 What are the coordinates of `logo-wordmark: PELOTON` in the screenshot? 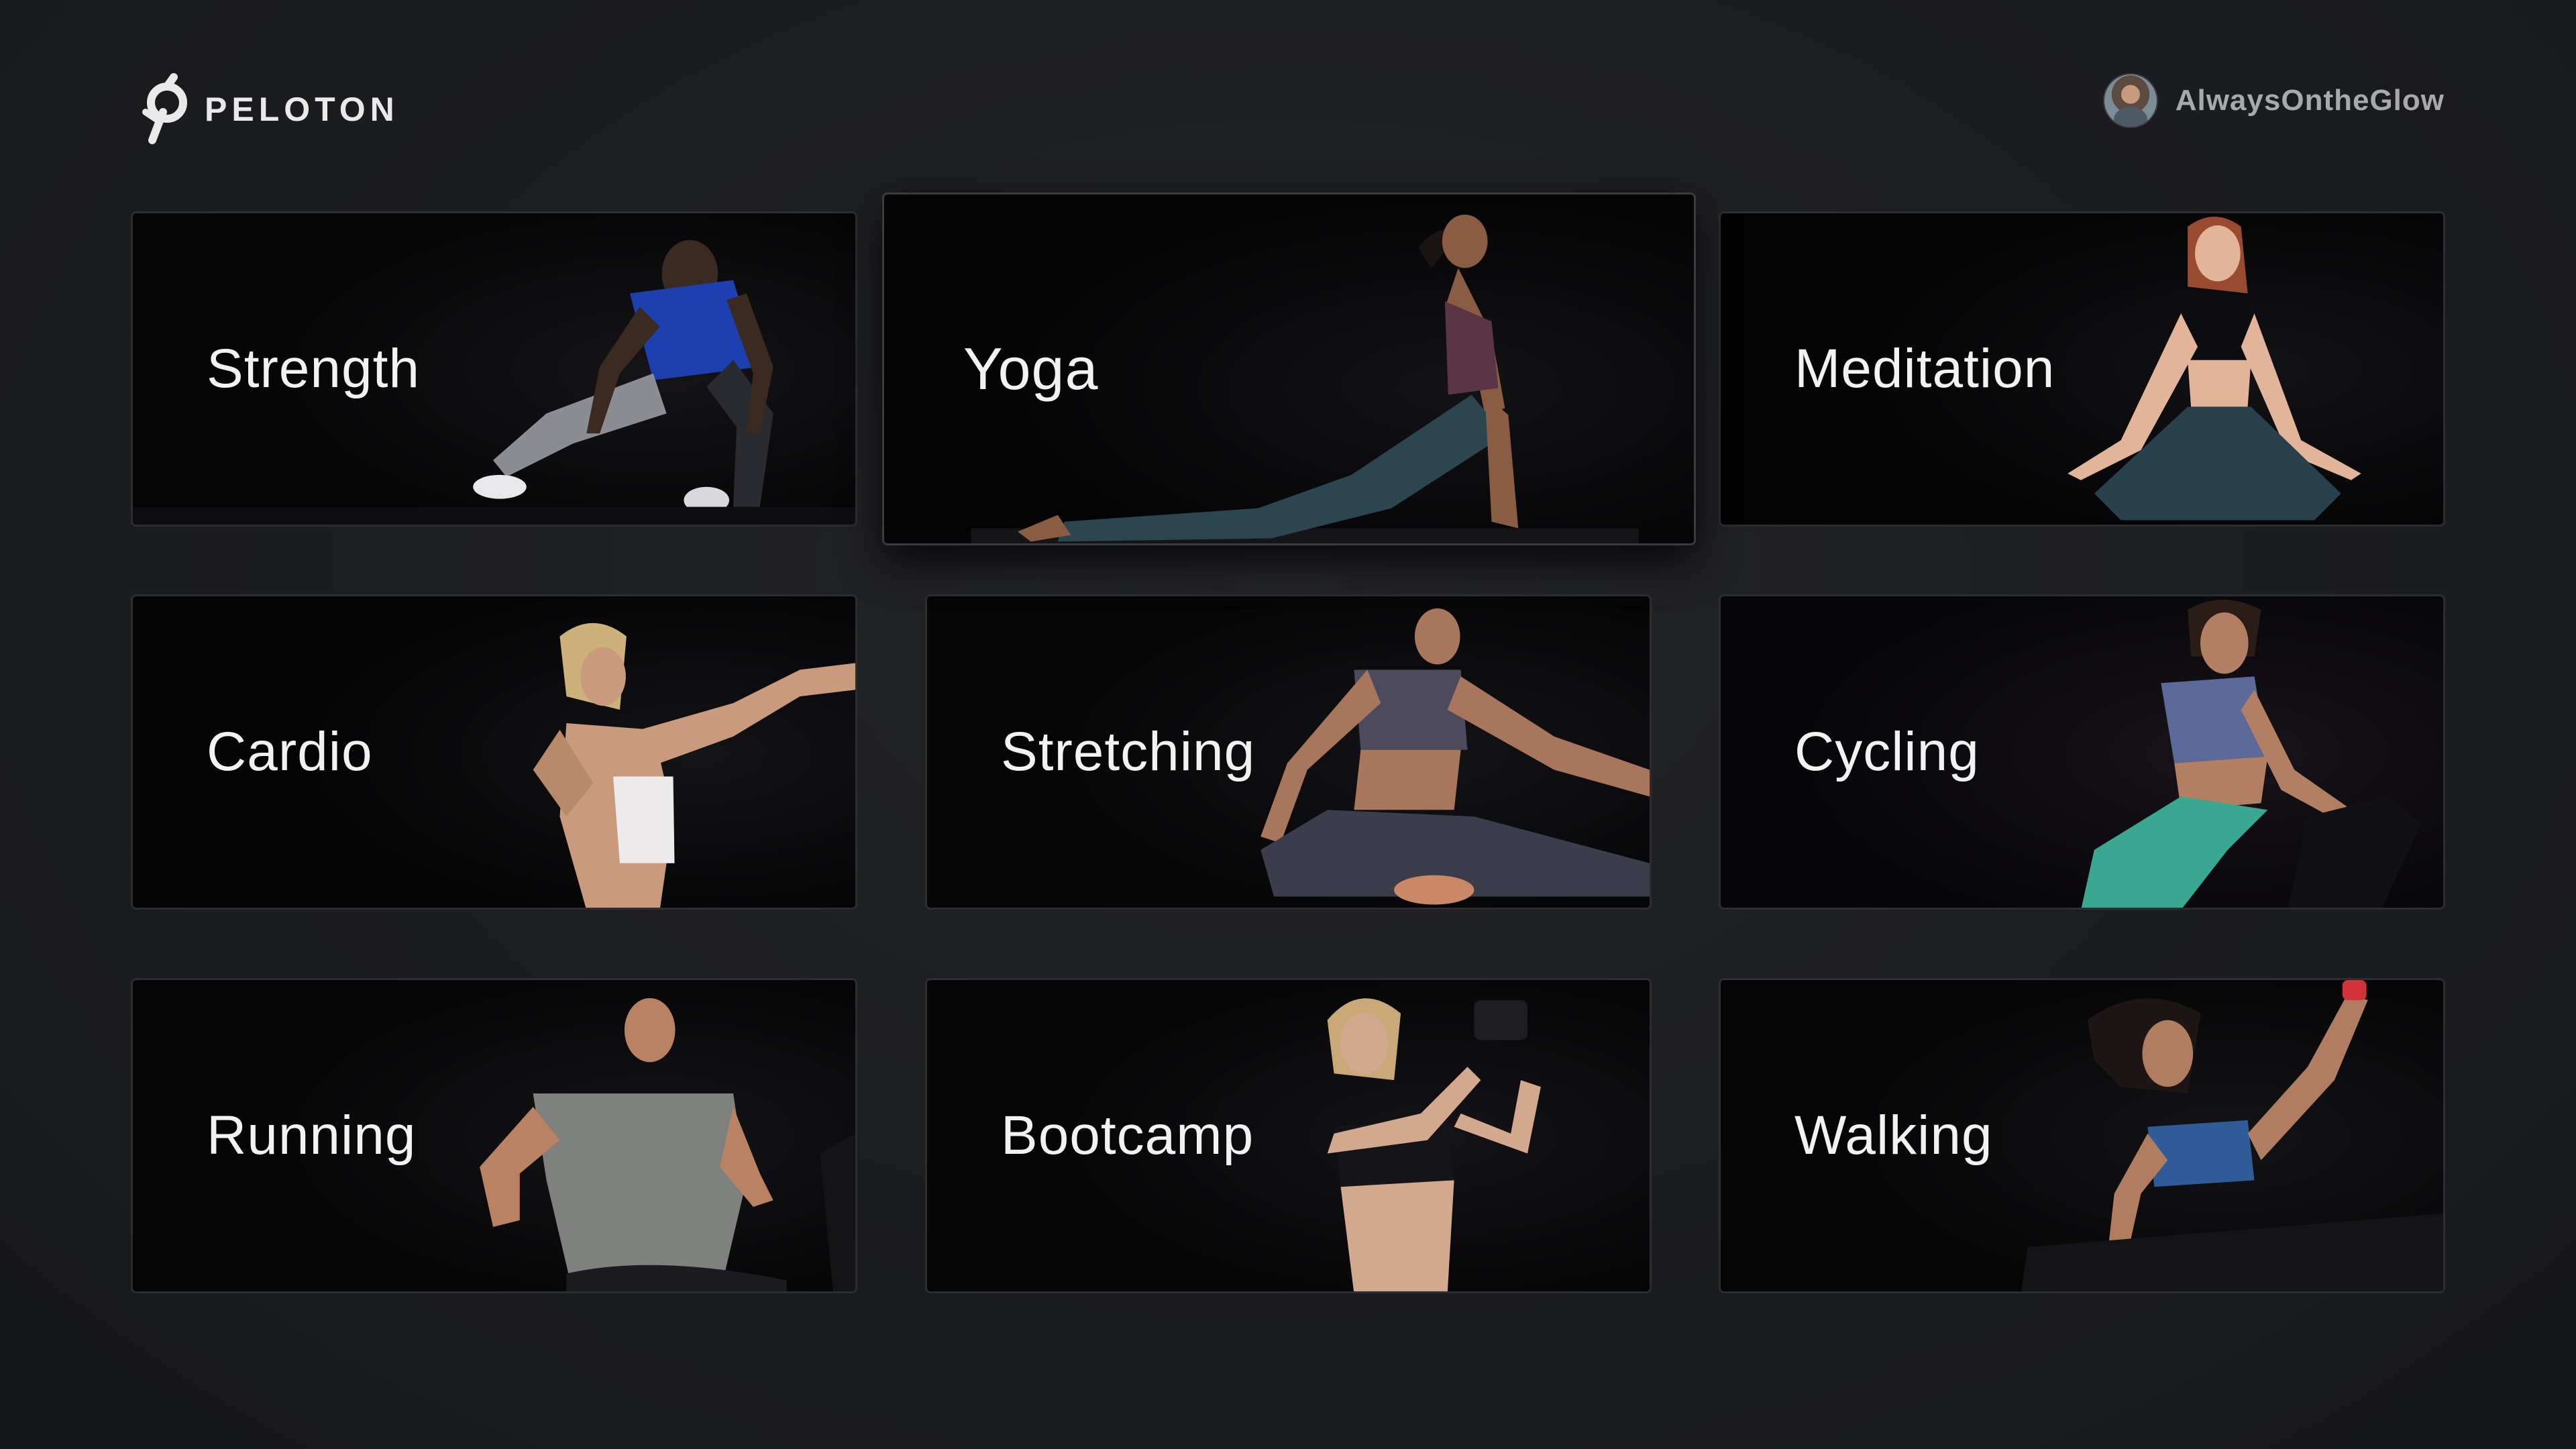 It's located at (302, 109).